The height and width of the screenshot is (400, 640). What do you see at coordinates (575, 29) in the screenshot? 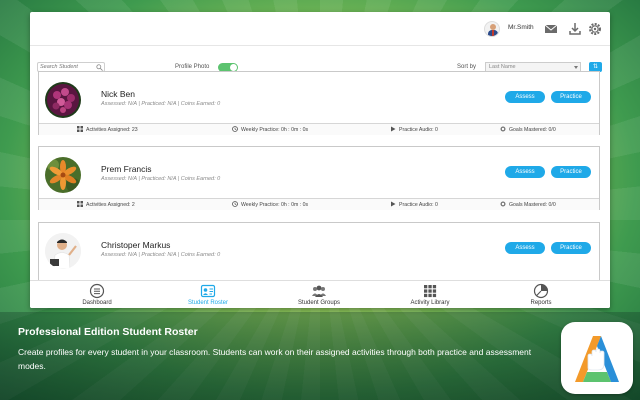
I see `download-icon` at bounding box center [575, 29].